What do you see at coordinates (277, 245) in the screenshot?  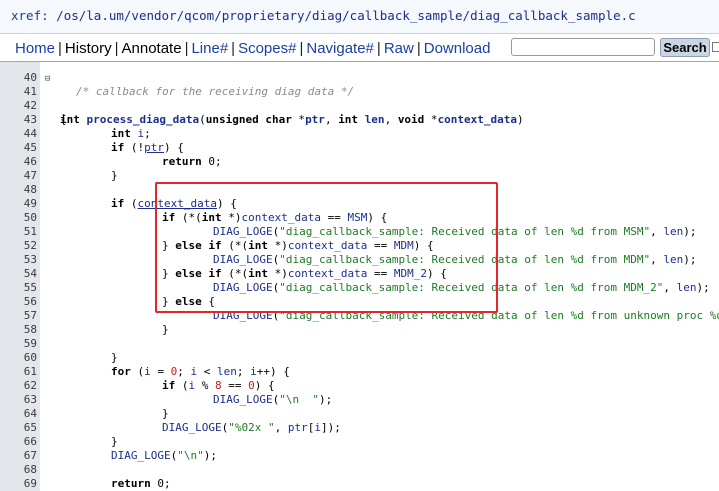 I see `code-punct: *)` at bounding box center [277, 245].